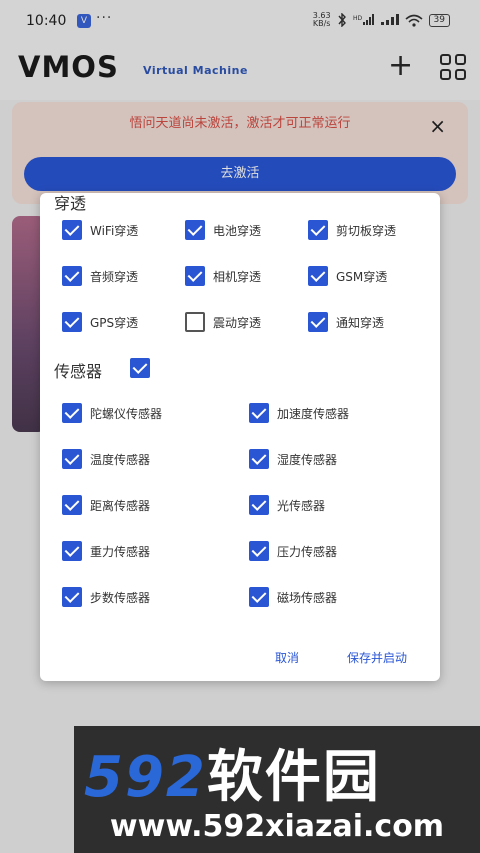 The image size is (480, 853). I want to click on watermark-url: www.592xiazai.com, so click(277, 826).